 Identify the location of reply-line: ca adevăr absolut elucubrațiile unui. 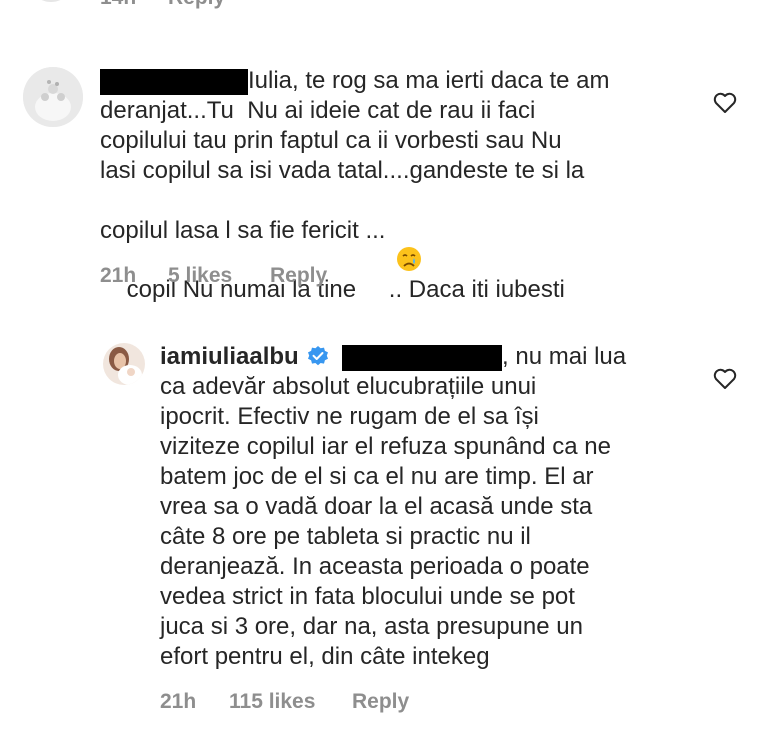
(348, 386).